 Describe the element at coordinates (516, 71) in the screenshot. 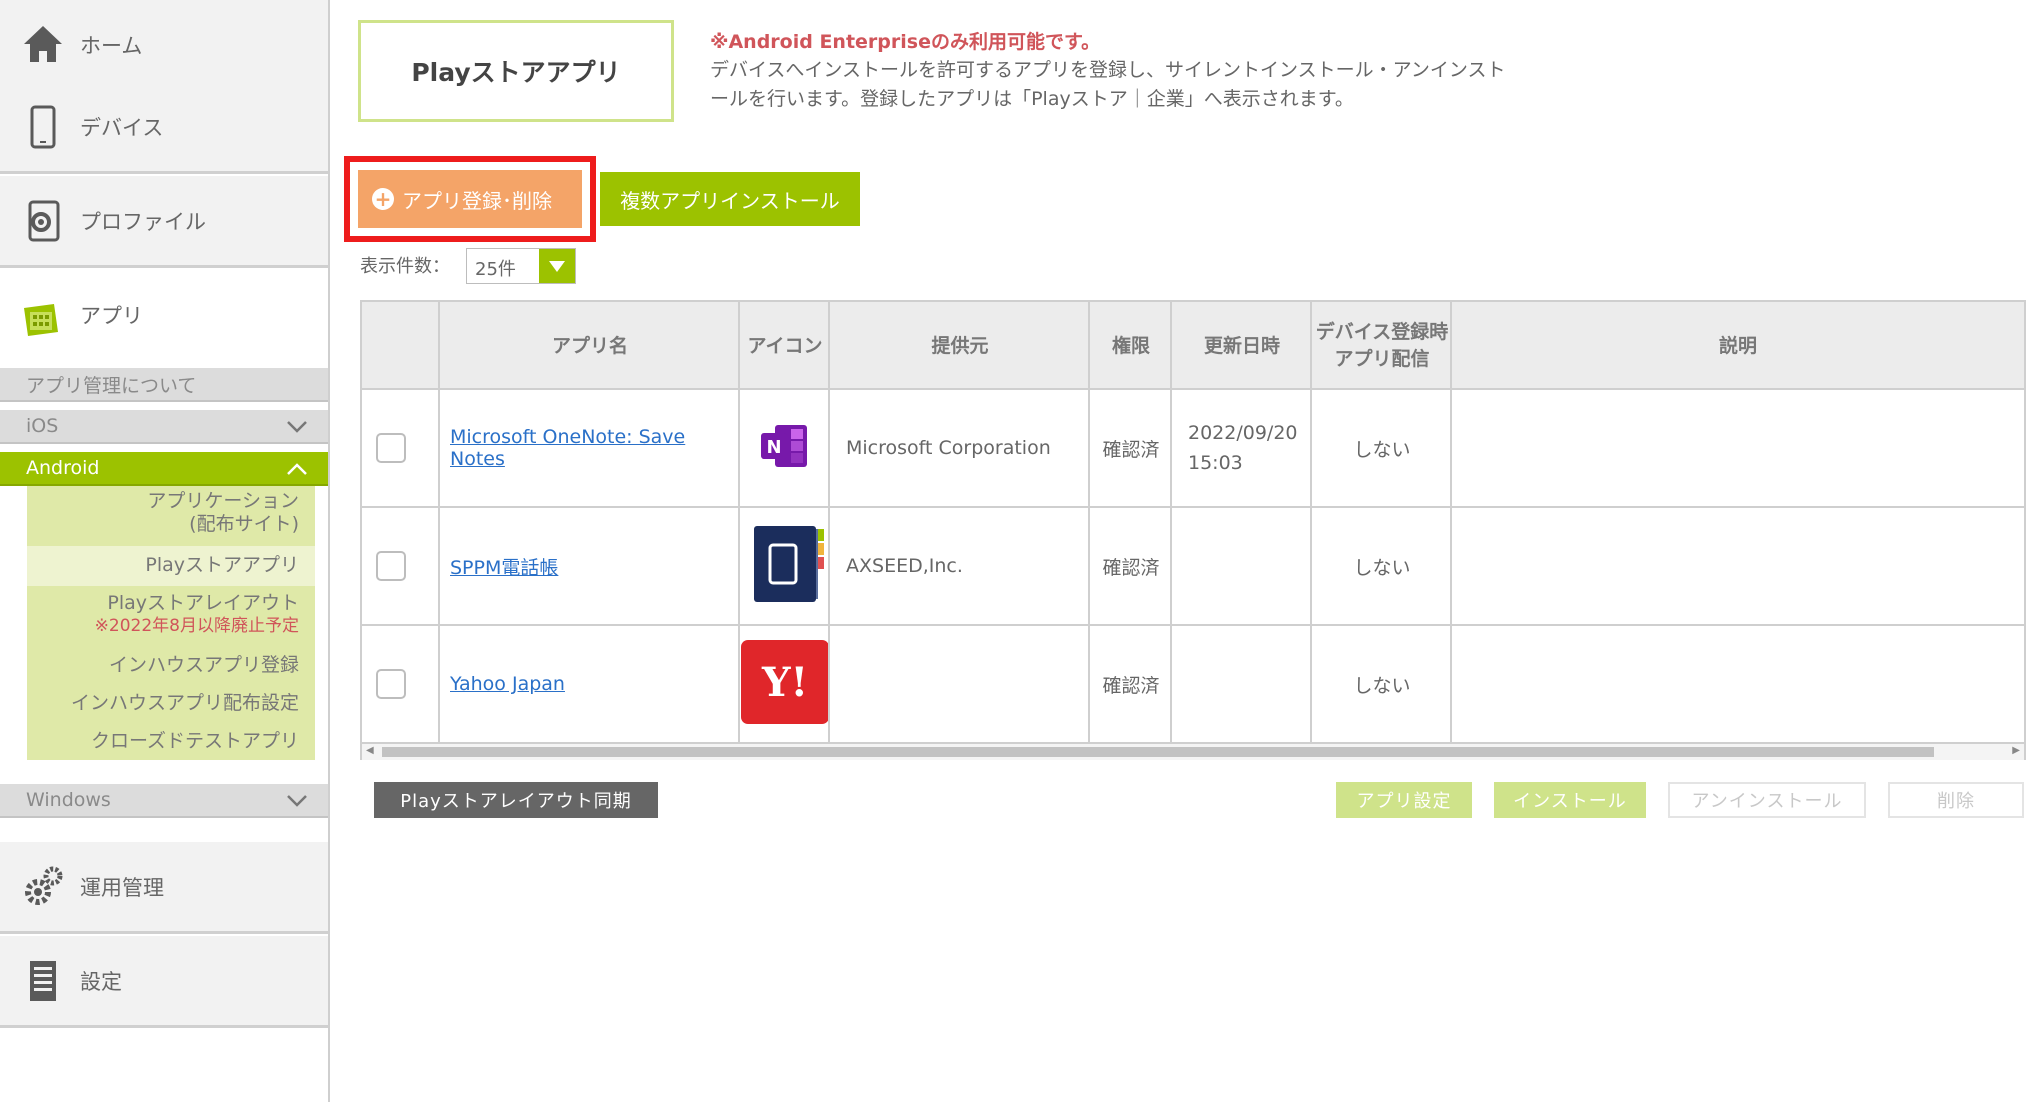

I see `page-title: Playストアアプリ` at that location.